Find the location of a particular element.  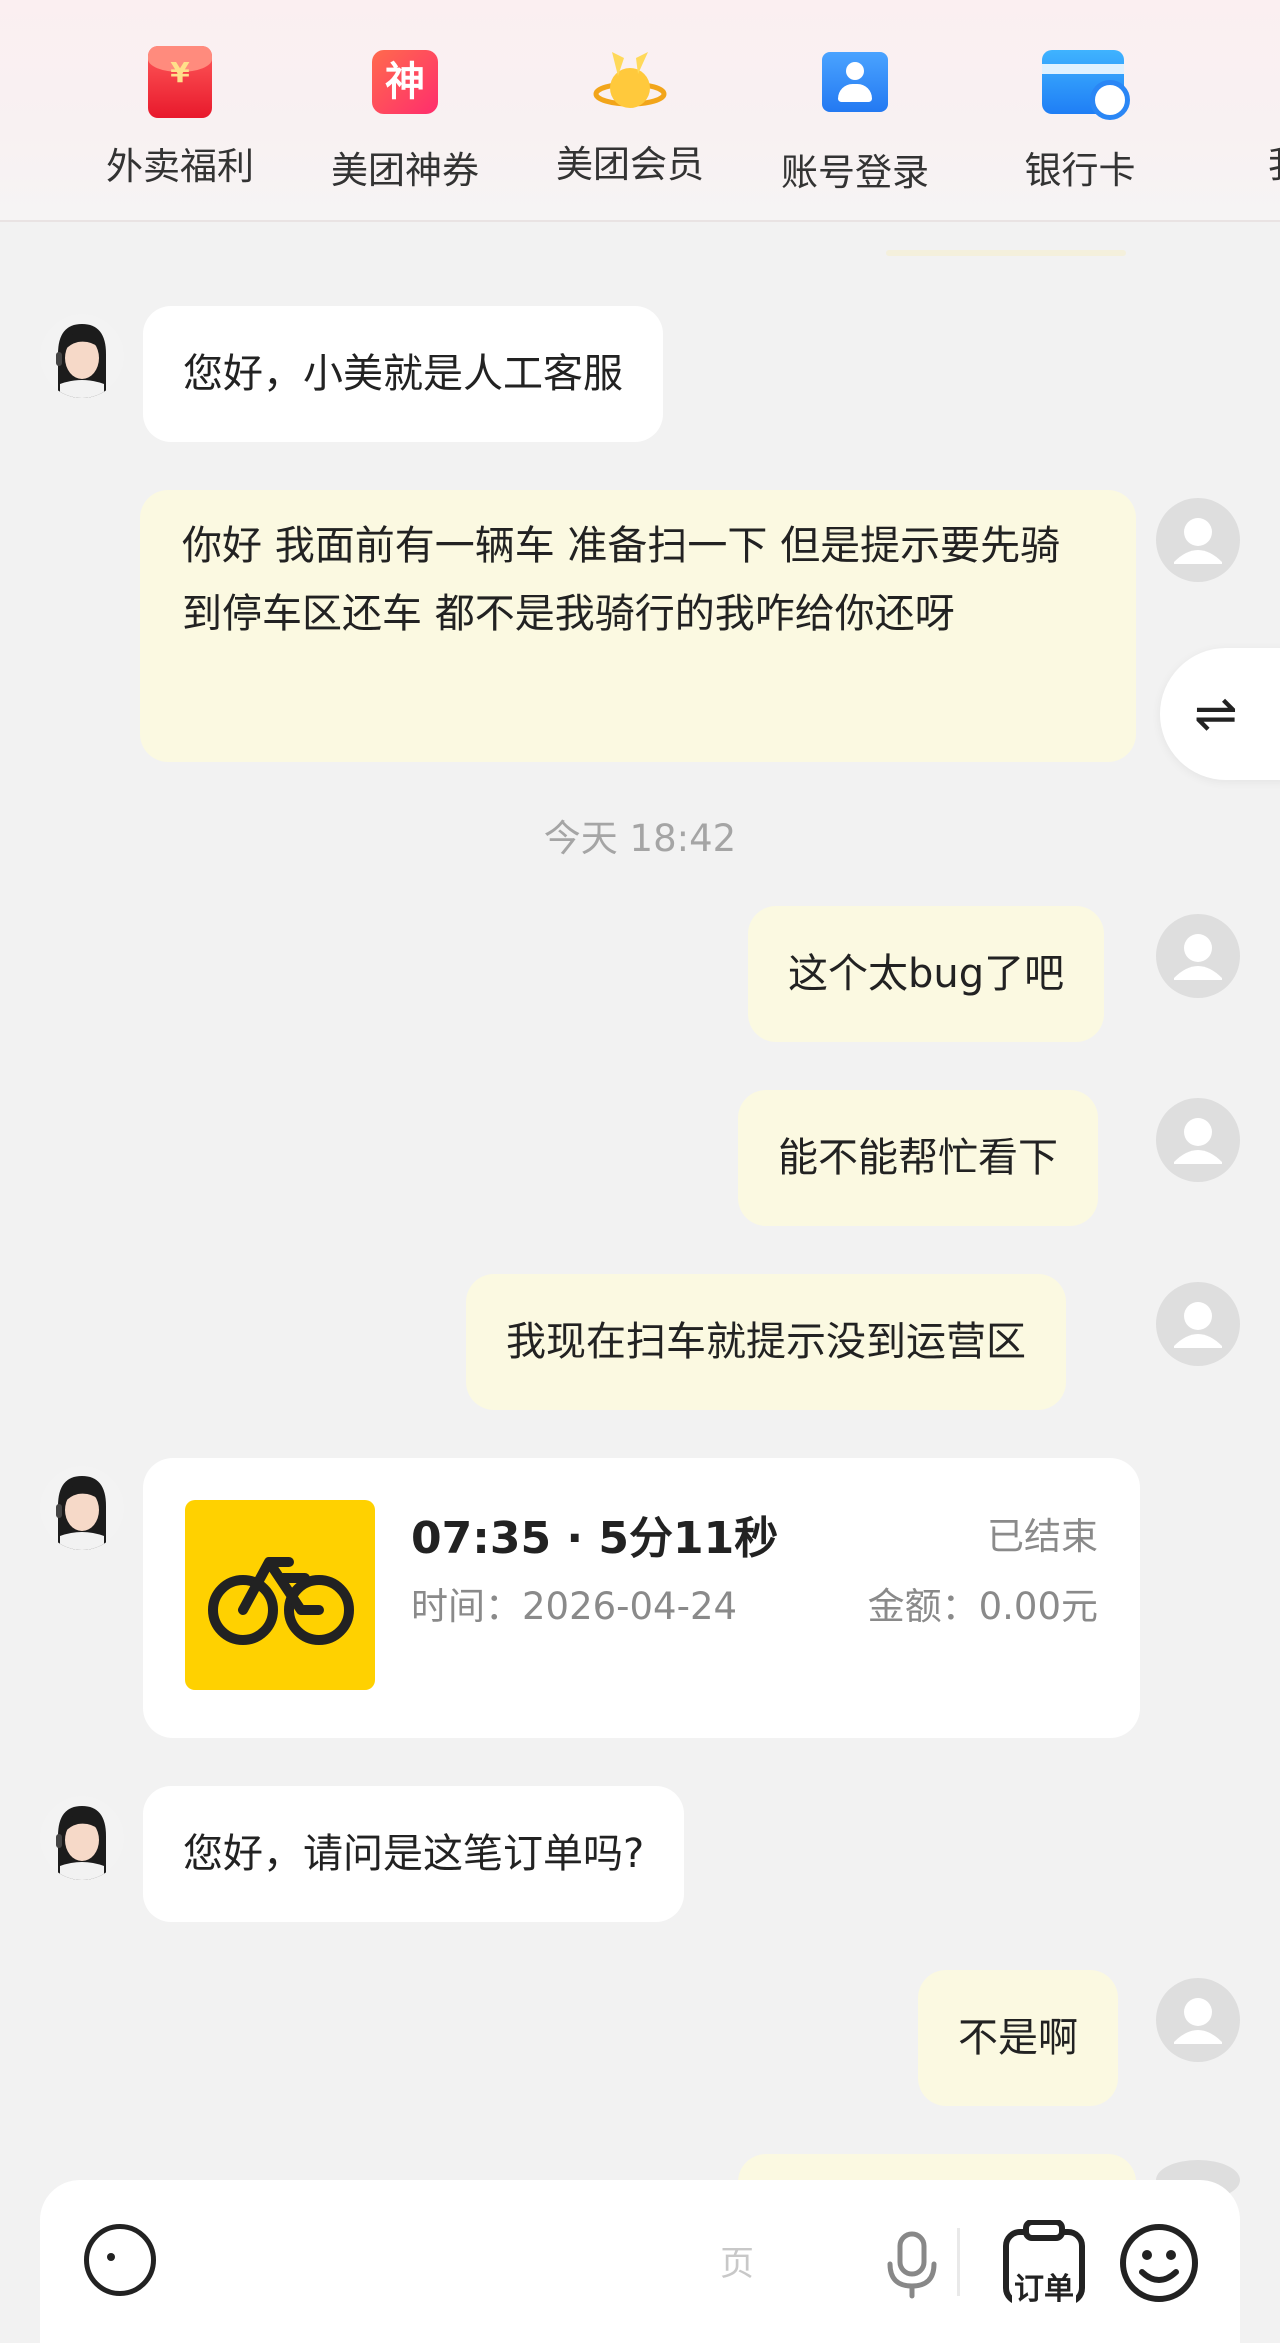

order-button-label: 订单 is located at coordinates (1044, 2286).